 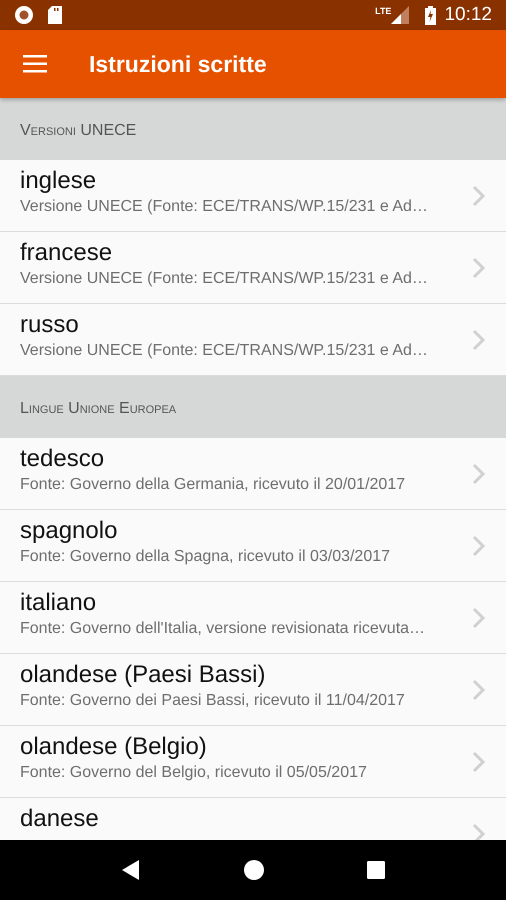 What do you see at coordinates (253, 762) in the screenshot?
I see `list-item: olandese (Belgio) Fonte: Governo del Belgio, ricevuto il 05/05/2017` at bounding box center [253, 762].